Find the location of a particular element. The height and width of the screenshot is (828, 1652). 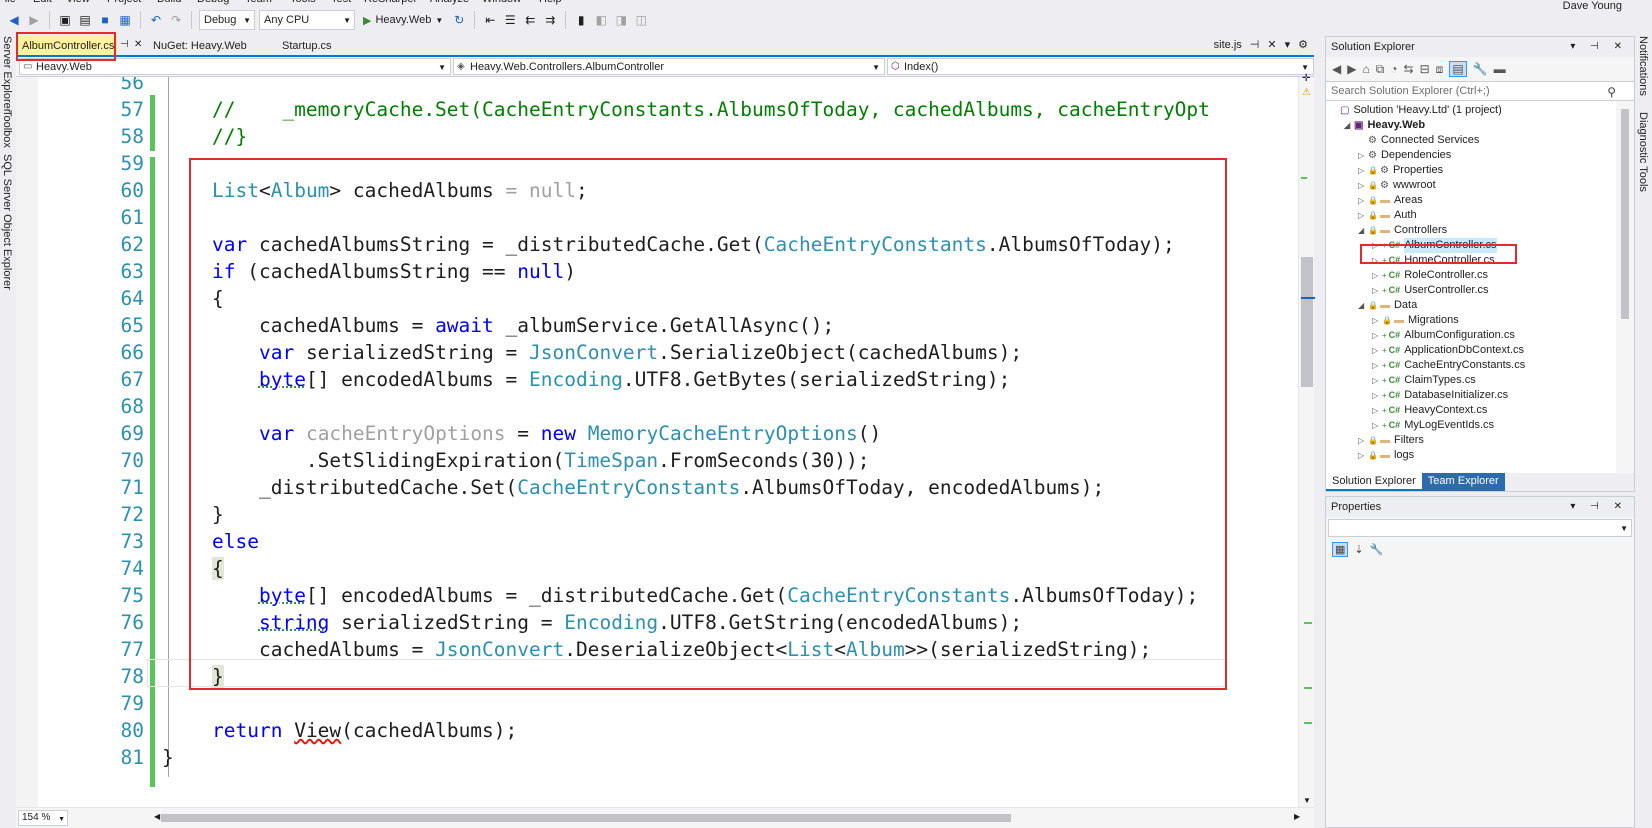

menu-edit: Edit is located at coordinates (42, 2).